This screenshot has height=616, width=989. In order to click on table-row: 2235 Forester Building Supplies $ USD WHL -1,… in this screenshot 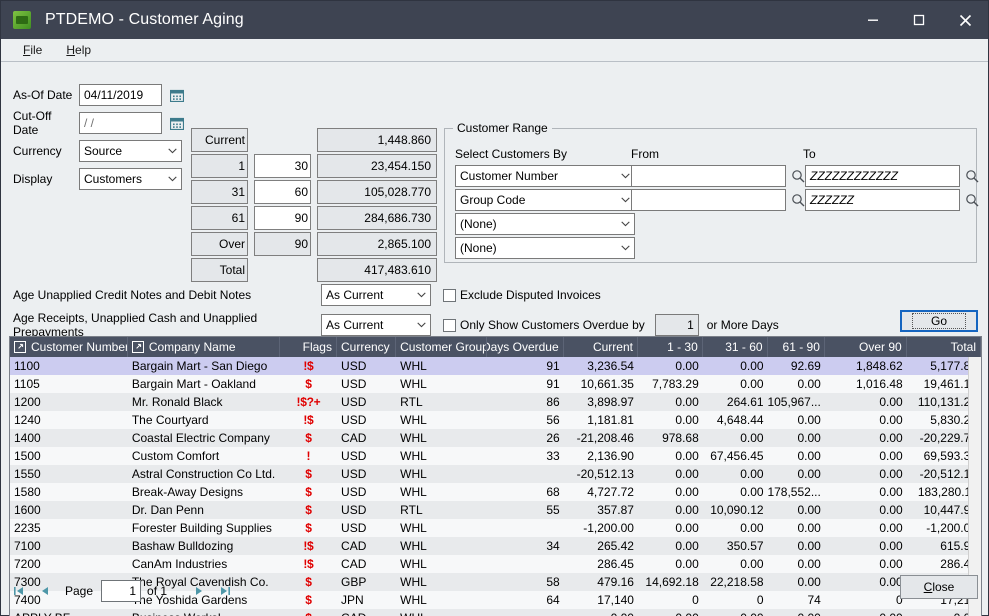, I will do `click(495, 528)`.